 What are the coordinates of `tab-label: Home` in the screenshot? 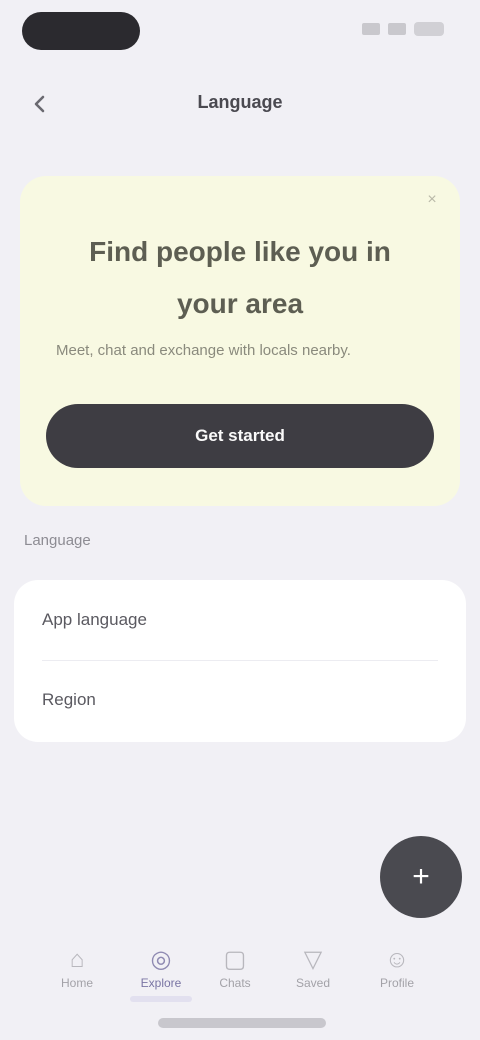 It's located at (76, 983).